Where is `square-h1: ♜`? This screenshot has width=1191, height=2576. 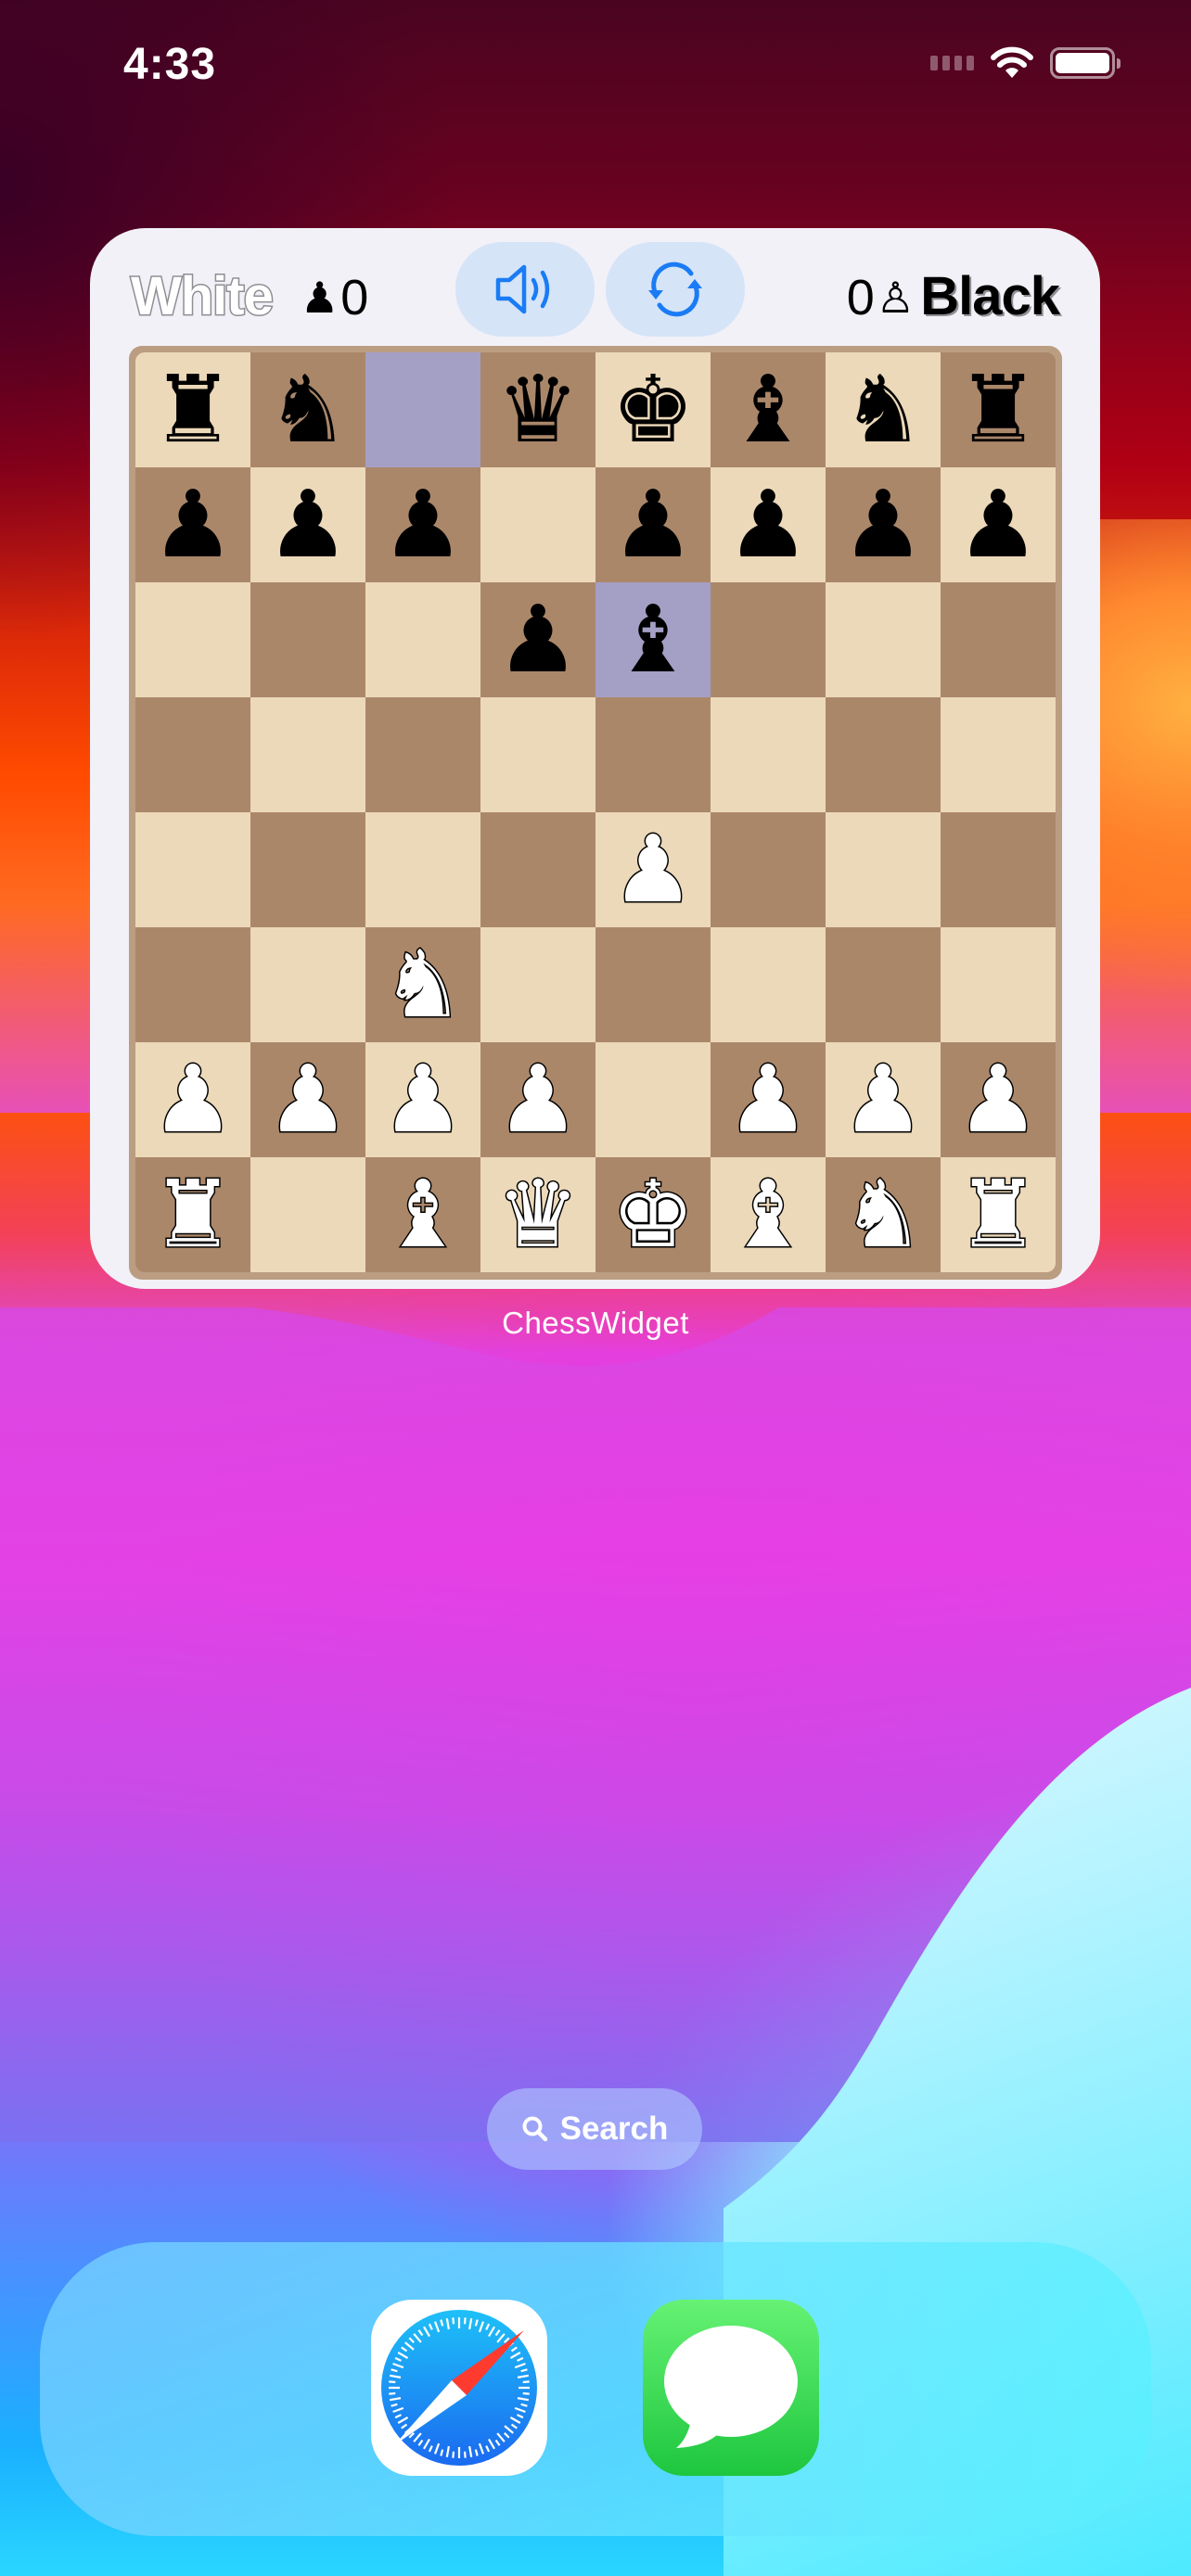 square-h1: ♜ is located at coordinates (999, 1214).